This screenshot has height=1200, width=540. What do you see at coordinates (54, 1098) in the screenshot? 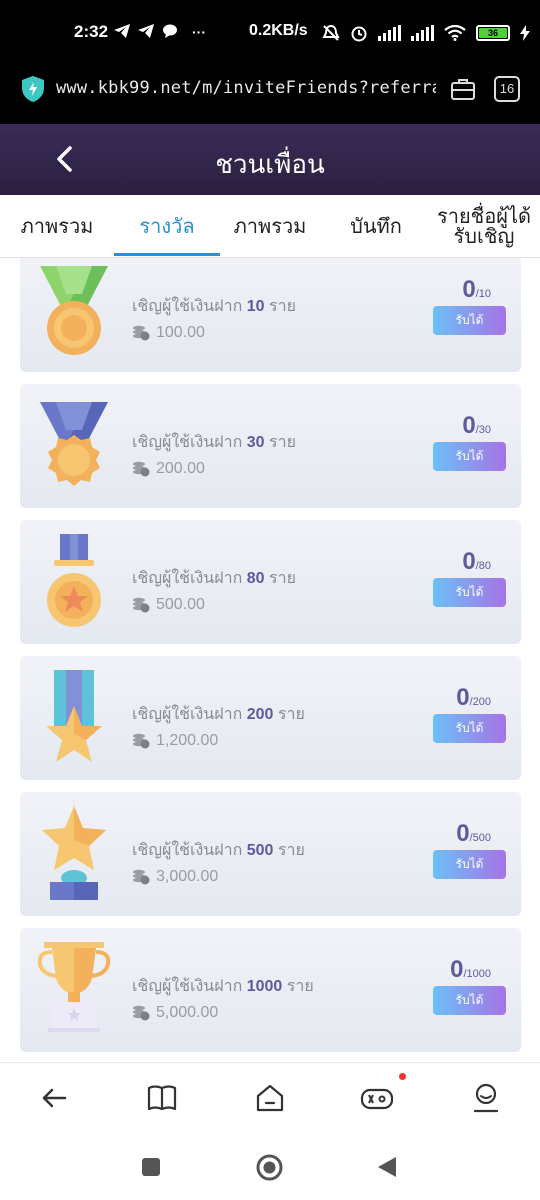
I see `back-arrow-icon` at bounding box center [54, 1098].